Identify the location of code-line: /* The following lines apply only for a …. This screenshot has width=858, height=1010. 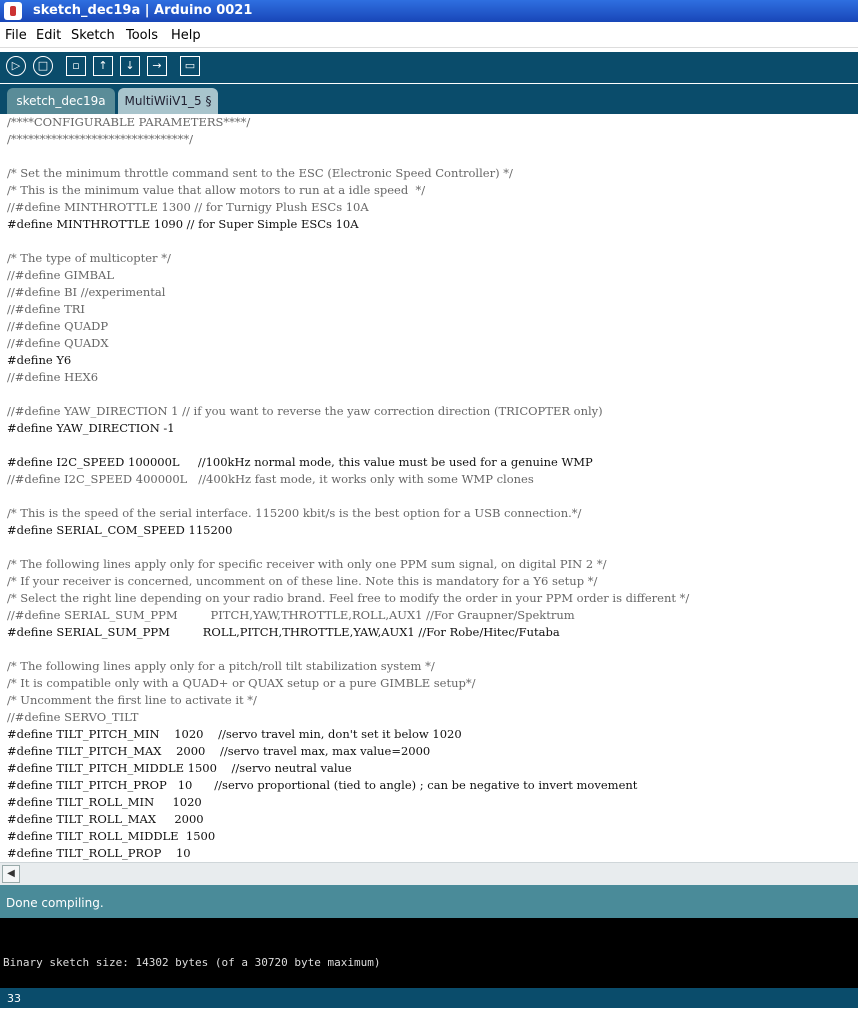
(221, 666).